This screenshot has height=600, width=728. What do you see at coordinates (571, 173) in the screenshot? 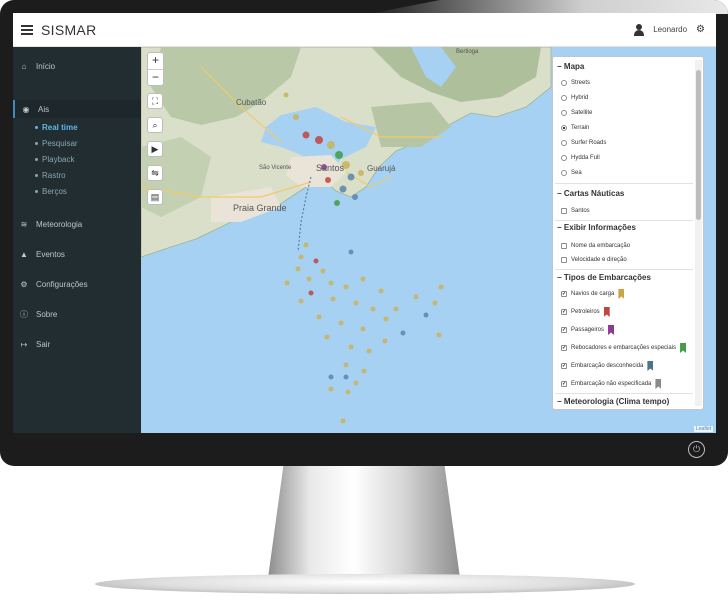
I see `basemap-option-sea: Sea` at bounding box center [571, 173].